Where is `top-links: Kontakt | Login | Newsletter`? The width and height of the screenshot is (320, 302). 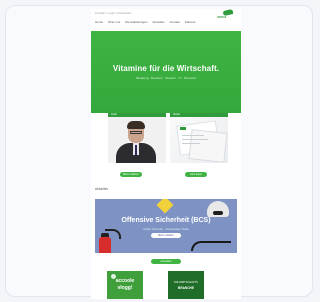
top-links: Kontakt | Login | Newsletter is located at coordinates (113, 13).